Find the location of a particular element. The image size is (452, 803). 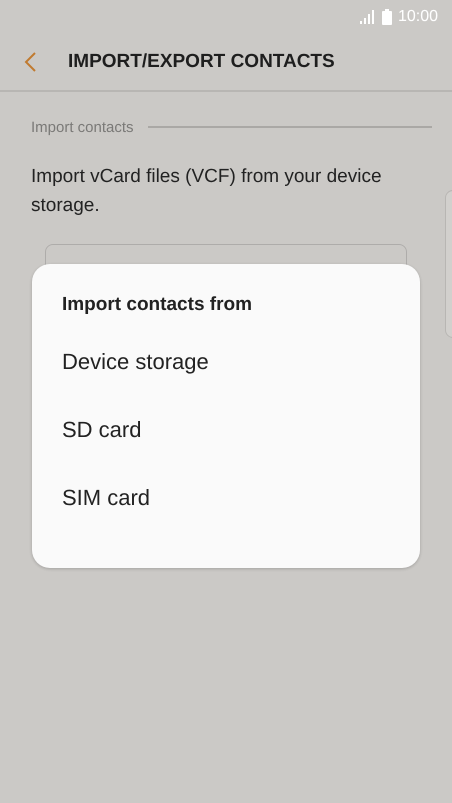

dialog-option: SIM card is located at coordinates (106, 498).